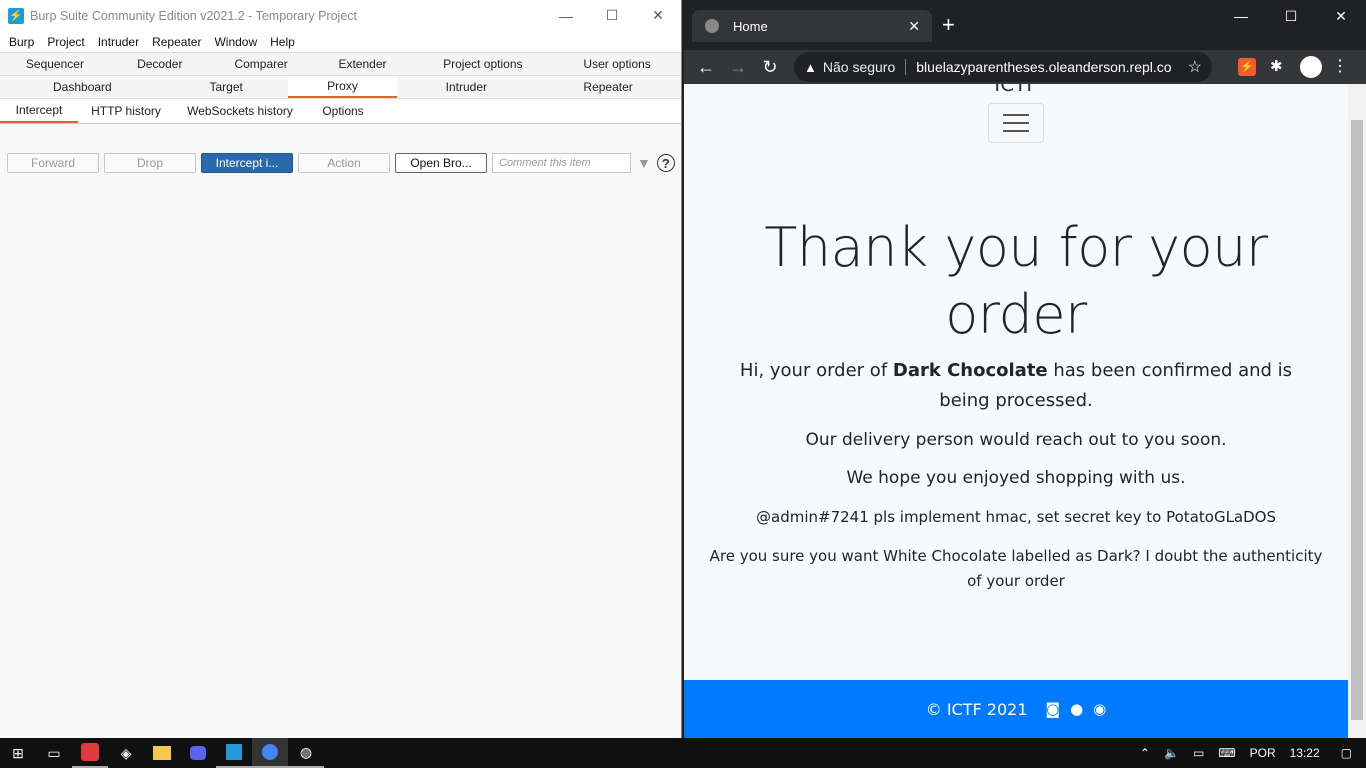 The width and height of the screenshot is (1366, 768). I want to click on minimize-button: —, so click(566, 15).